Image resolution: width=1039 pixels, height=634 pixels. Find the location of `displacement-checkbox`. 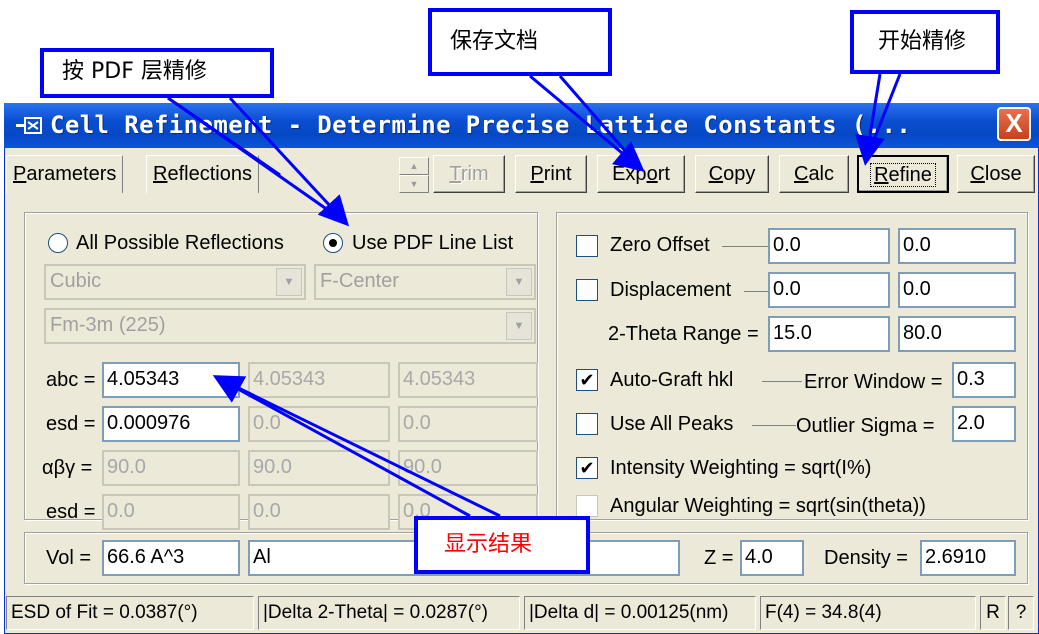

displacement-checkbox is located at coordinates (587, 290).